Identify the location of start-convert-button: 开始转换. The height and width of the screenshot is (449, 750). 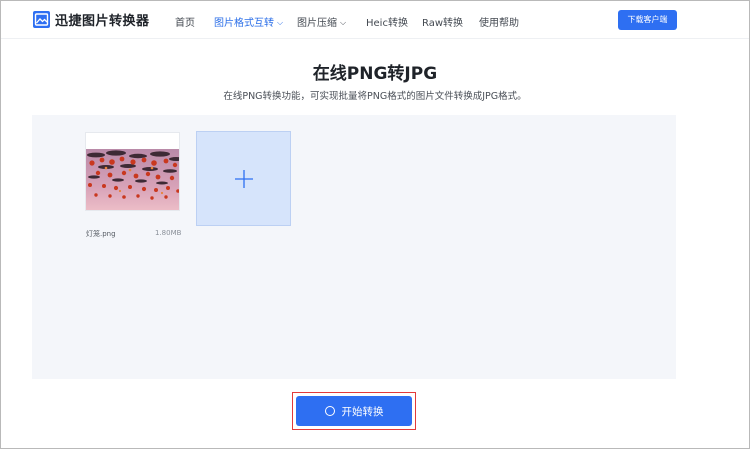
(354, 411).